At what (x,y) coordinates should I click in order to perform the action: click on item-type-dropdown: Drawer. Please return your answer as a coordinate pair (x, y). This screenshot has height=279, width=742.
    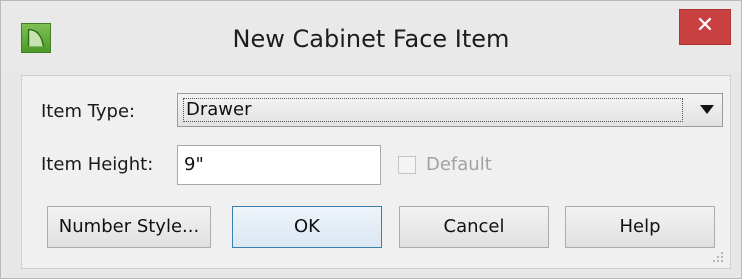
    Looking at the image, I should click on (450, 110).